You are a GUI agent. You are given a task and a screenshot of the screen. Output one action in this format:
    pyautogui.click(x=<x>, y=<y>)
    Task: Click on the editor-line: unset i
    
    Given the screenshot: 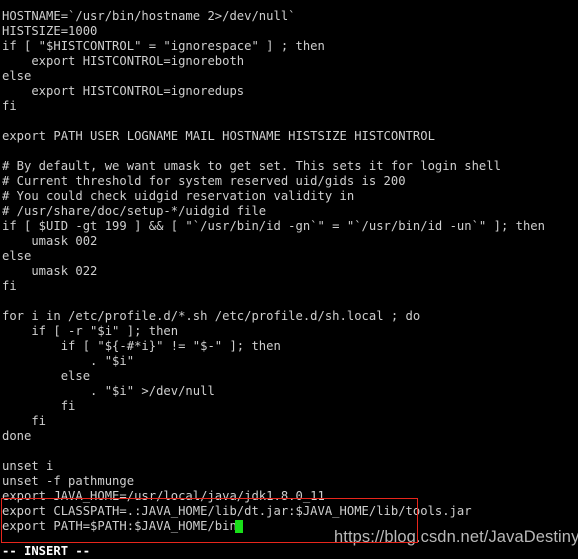 What is the action you would take?
    pyautogui.click(x=28, y=466)
    